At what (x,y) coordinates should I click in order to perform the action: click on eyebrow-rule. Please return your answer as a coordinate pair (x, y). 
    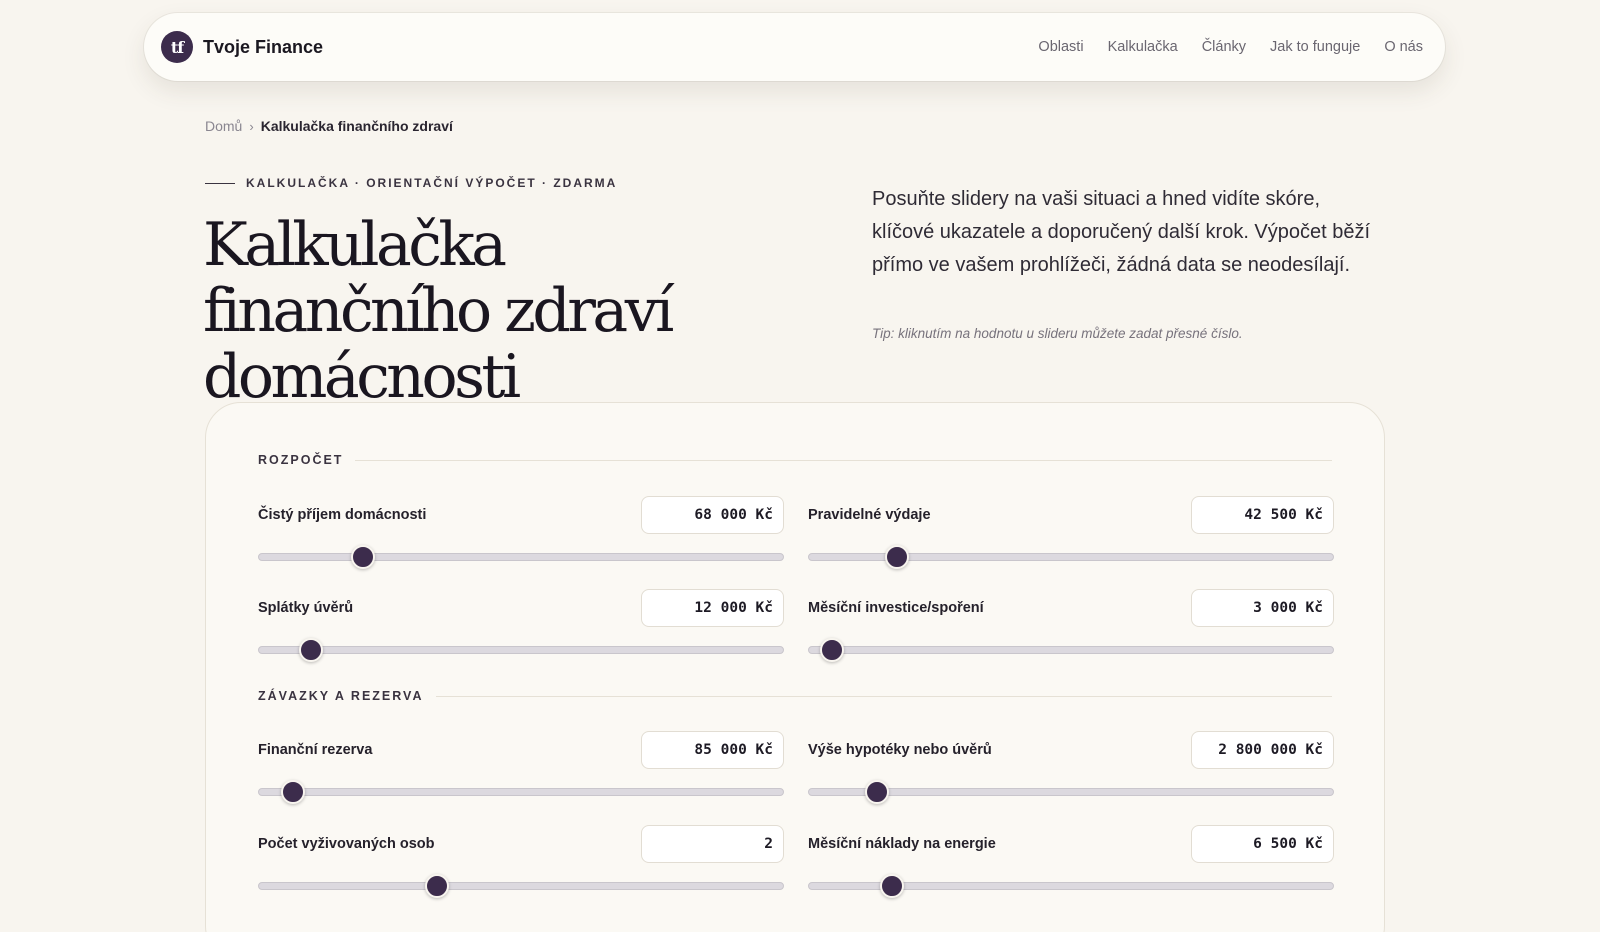
    Looking at the image, I should click on (220, 183).